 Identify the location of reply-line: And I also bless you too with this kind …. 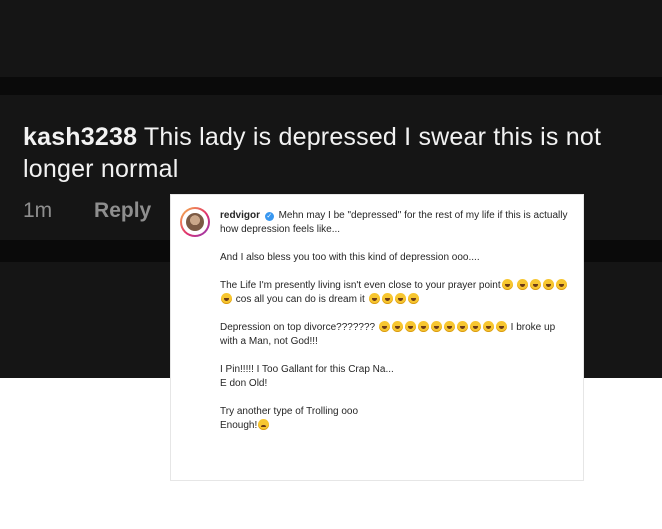
(350, 257).